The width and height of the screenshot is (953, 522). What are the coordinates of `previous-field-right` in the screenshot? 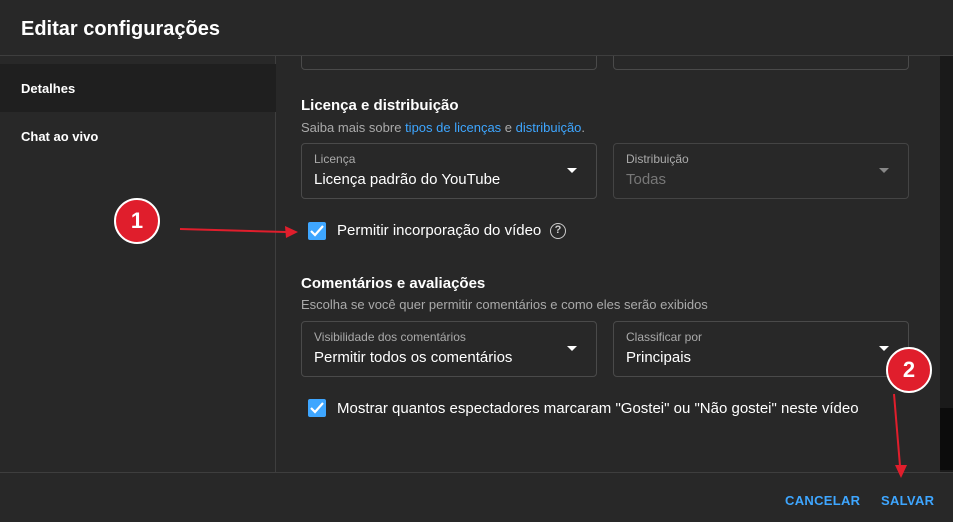 It's located at (761, 63).